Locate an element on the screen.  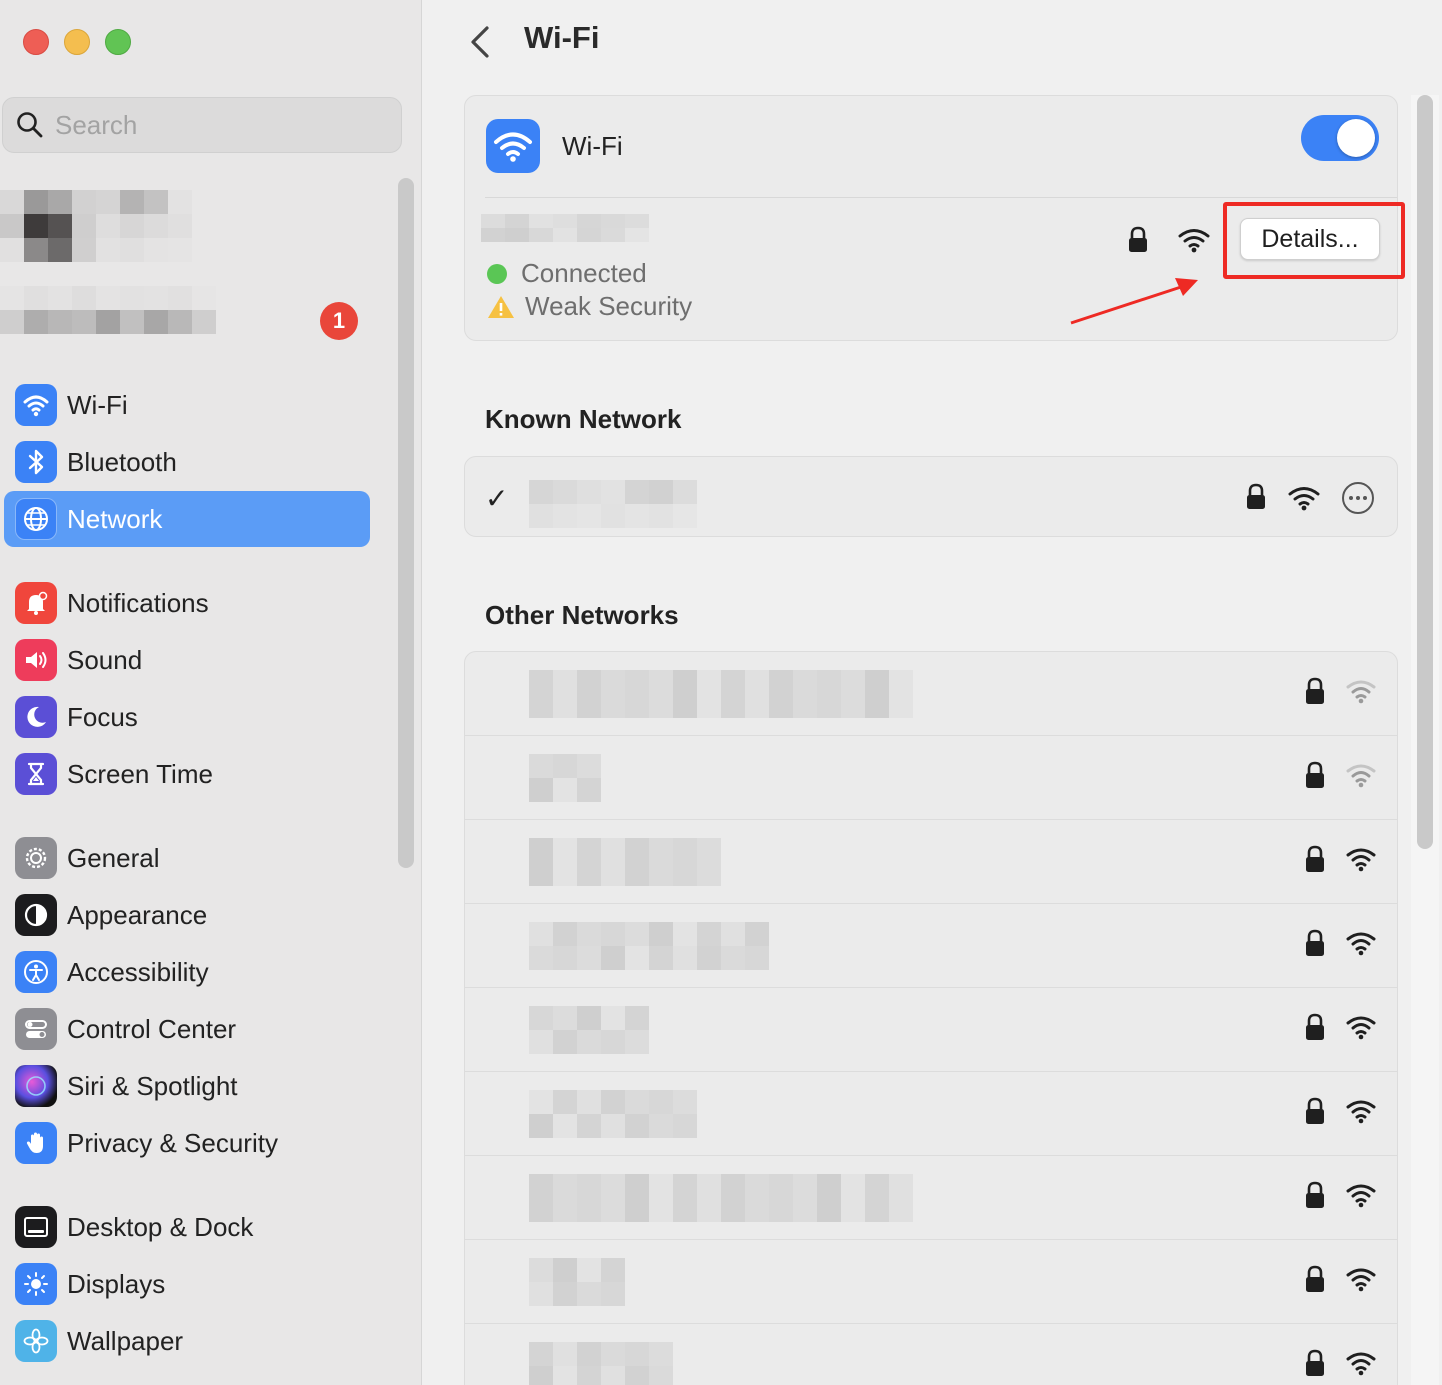
gear-icon is located at coordinates (36, 858).